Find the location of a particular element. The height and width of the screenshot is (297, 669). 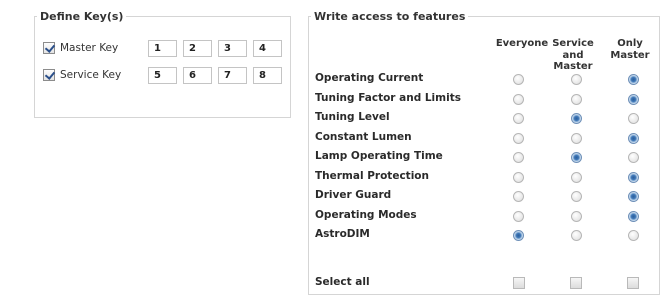

feature-label: Constant Lumen is located at coordinates (363, 136).